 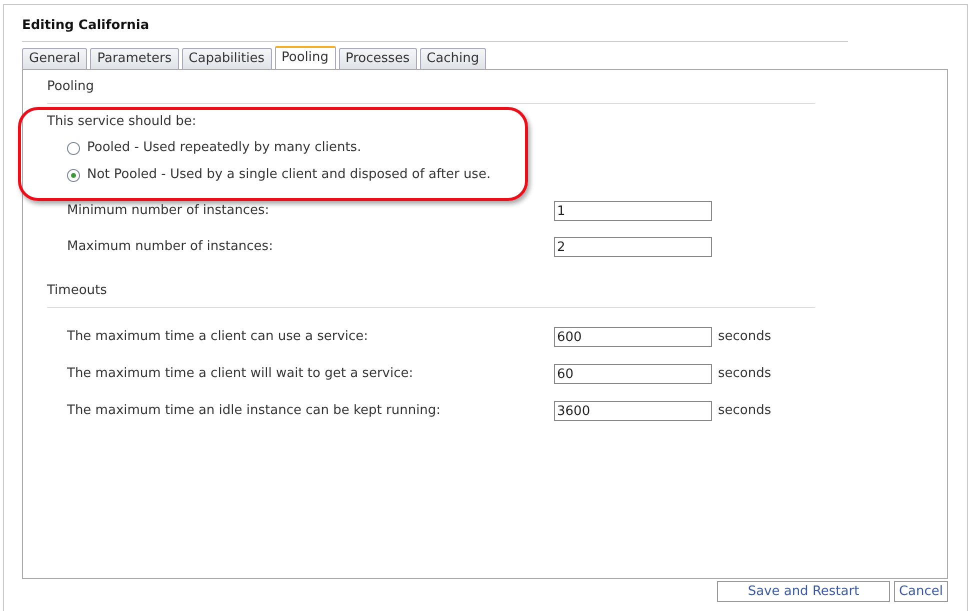 I want to click on input-field: 2, so click(x=633, y=247).